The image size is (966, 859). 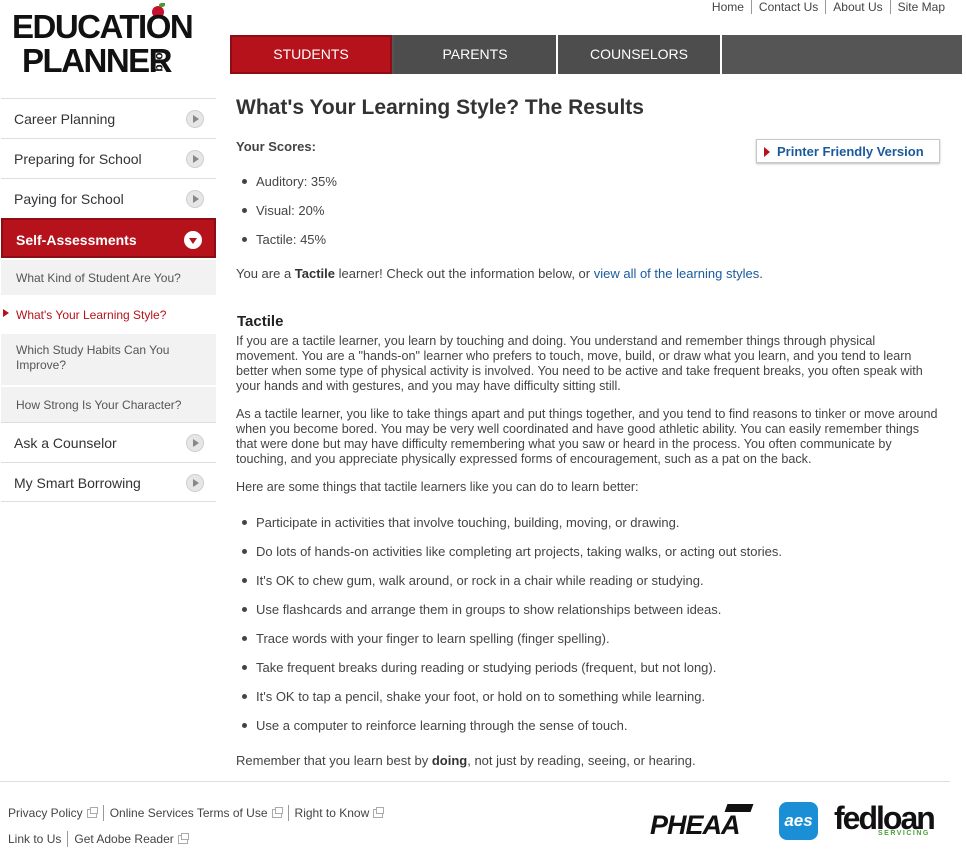 I want to click on main-nav-filler, so click(x=842, y=54).